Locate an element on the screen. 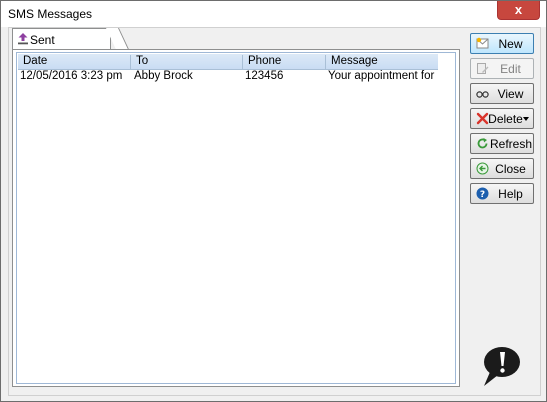  delete-button: Delete is located at coordinates (502, 118).